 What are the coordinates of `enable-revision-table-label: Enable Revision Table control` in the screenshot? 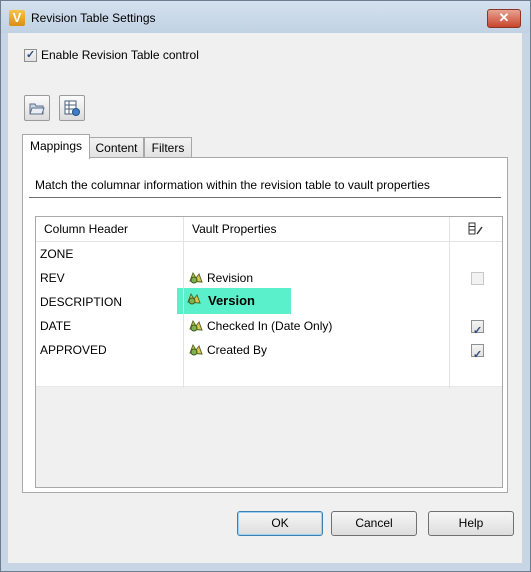 It's located at (120, 55).